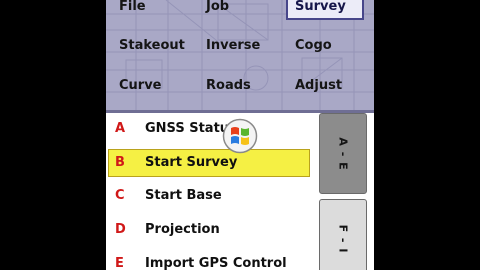 The height and width of the screenshot is (270, 480). Describe the element at coordinates (120, 162) in the screenshot. I see `list-item-letter: B` at that location.